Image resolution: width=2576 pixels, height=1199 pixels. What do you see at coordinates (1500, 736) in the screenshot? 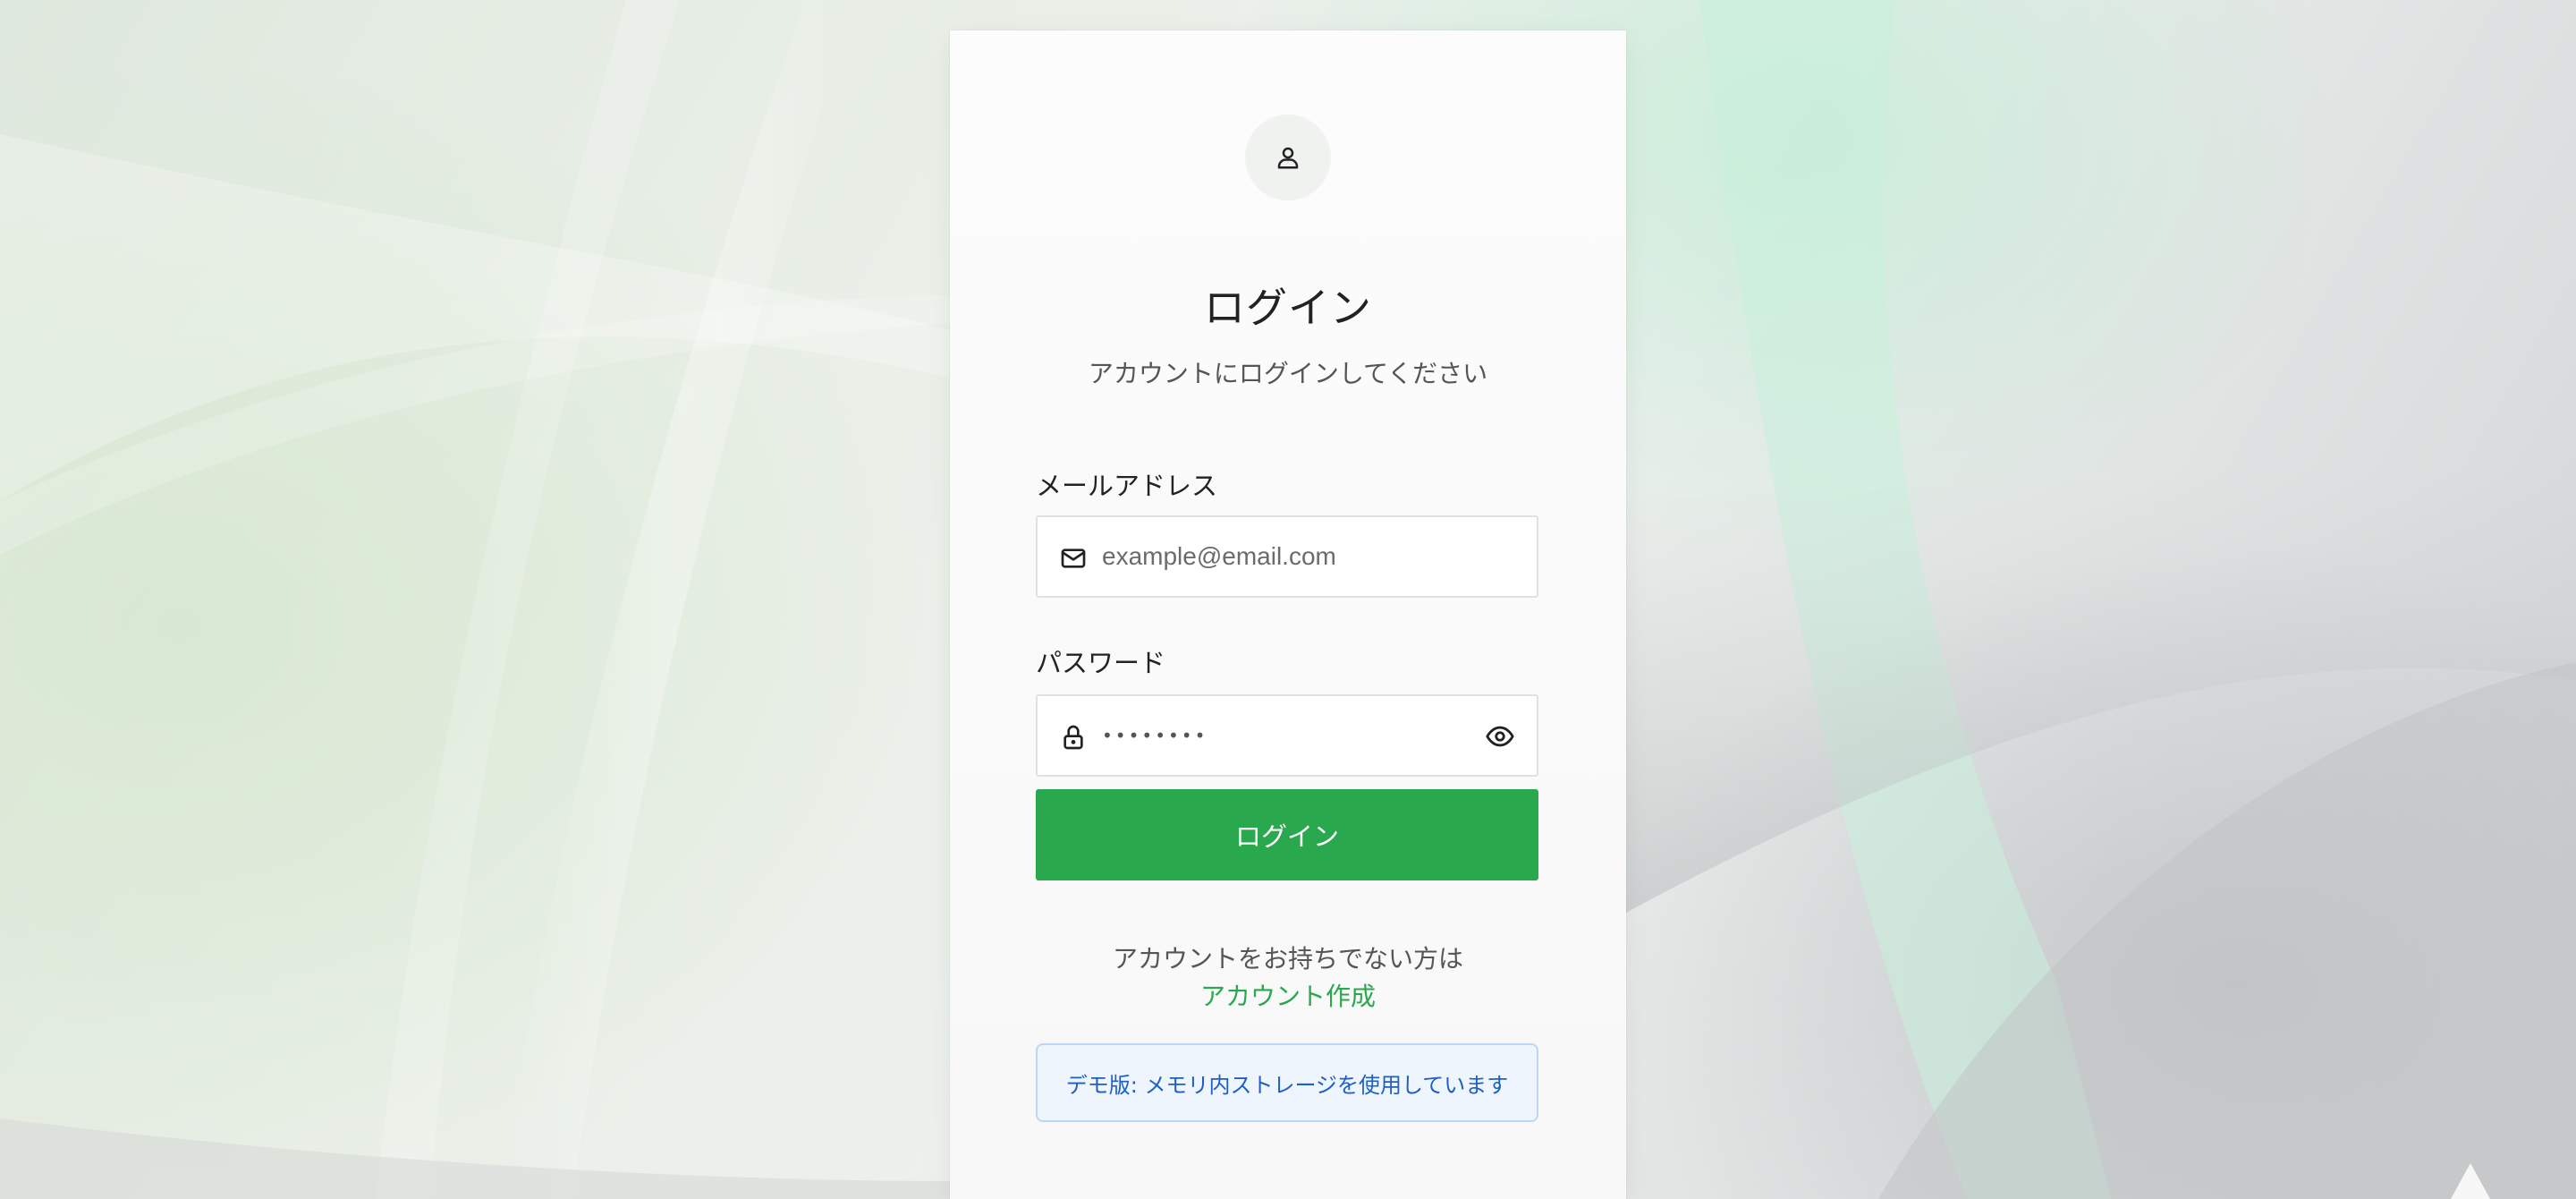
I see `eye-icon` at bounding box center [1500, 736].